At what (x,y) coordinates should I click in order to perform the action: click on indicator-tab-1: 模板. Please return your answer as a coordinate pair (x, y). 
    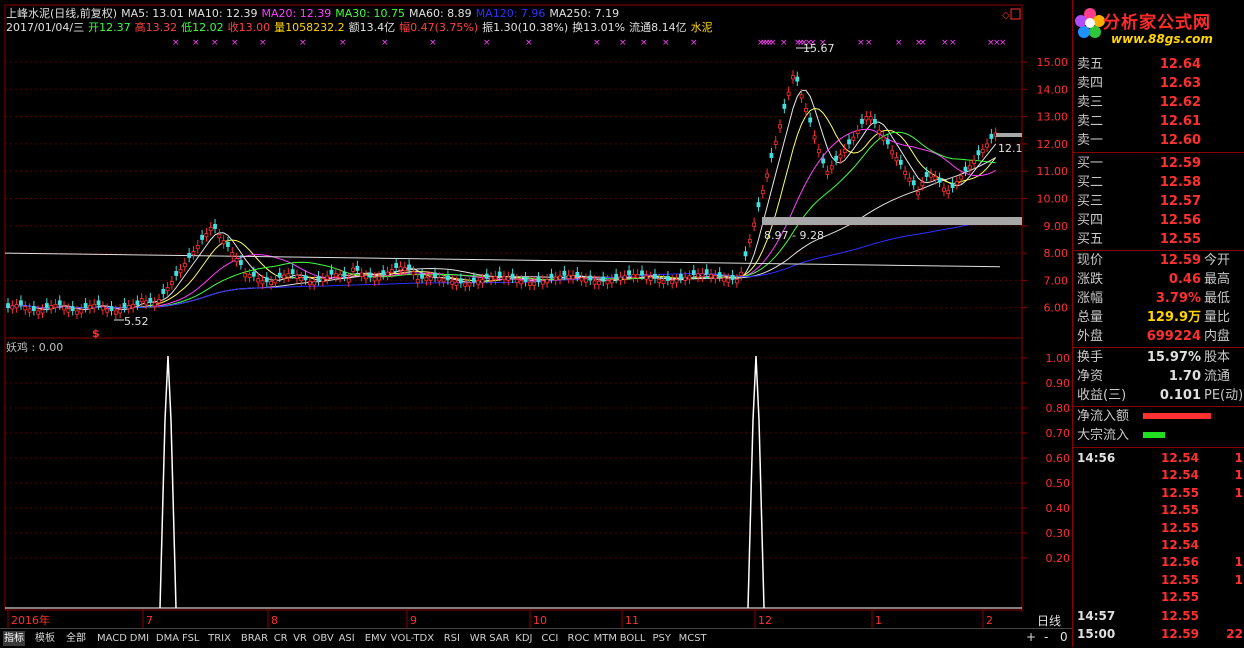
    Looking at the image, I should click on (45, 638).